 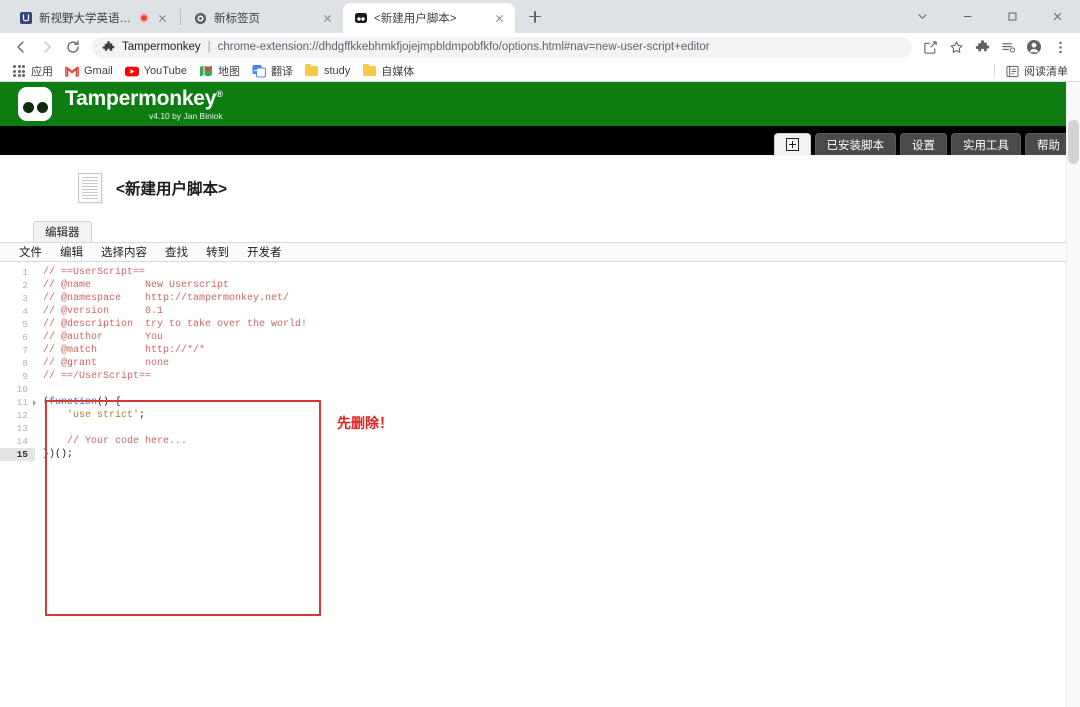 I want to click on menu-goto: 转到, so click(x=217, y=252).